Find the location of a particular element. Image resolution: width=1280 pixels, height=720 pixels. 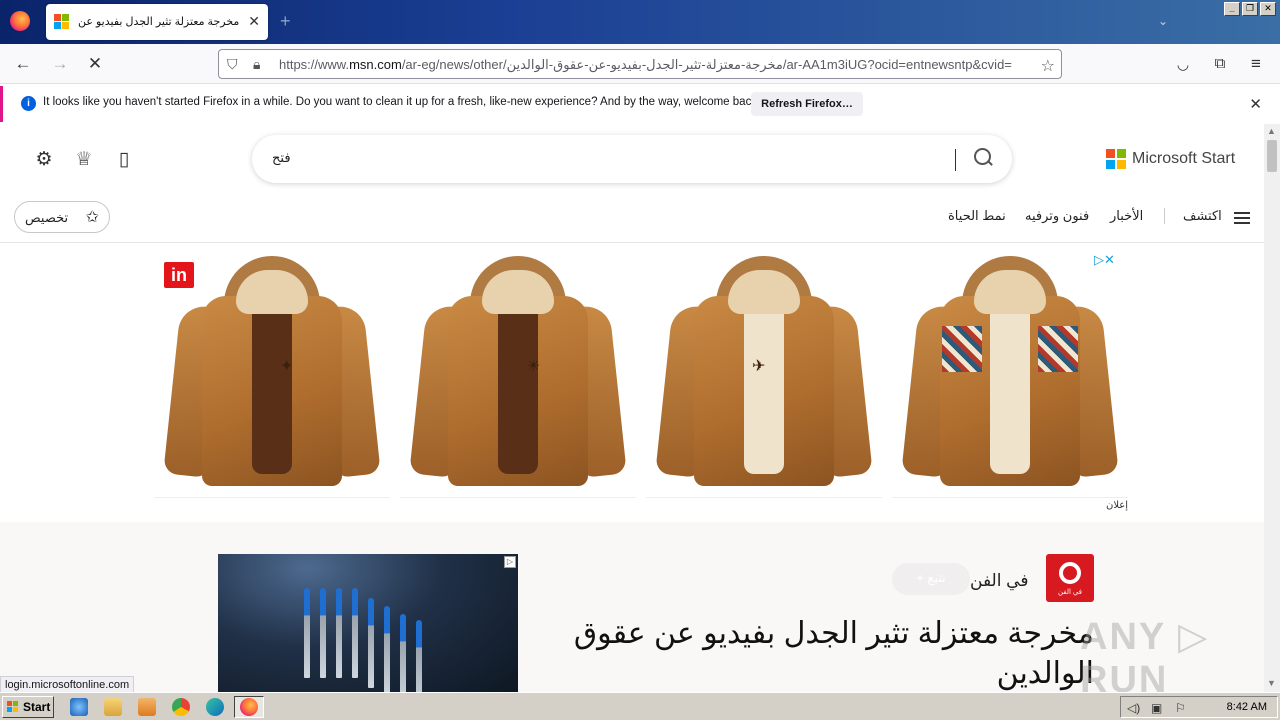

jacket-image: ✈ is located at coordinates (764, 374).